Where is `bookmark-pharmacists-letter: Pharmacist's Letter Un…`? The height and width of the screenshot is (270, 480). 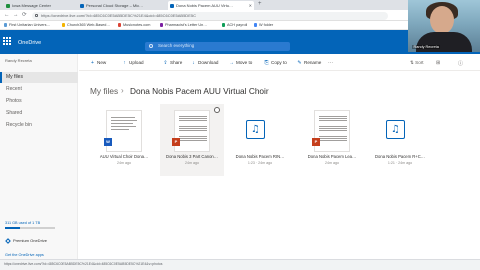
bookmark-pharmacists-letter: Pharmacist's Letter Un… is located at coordinates (183, 25).